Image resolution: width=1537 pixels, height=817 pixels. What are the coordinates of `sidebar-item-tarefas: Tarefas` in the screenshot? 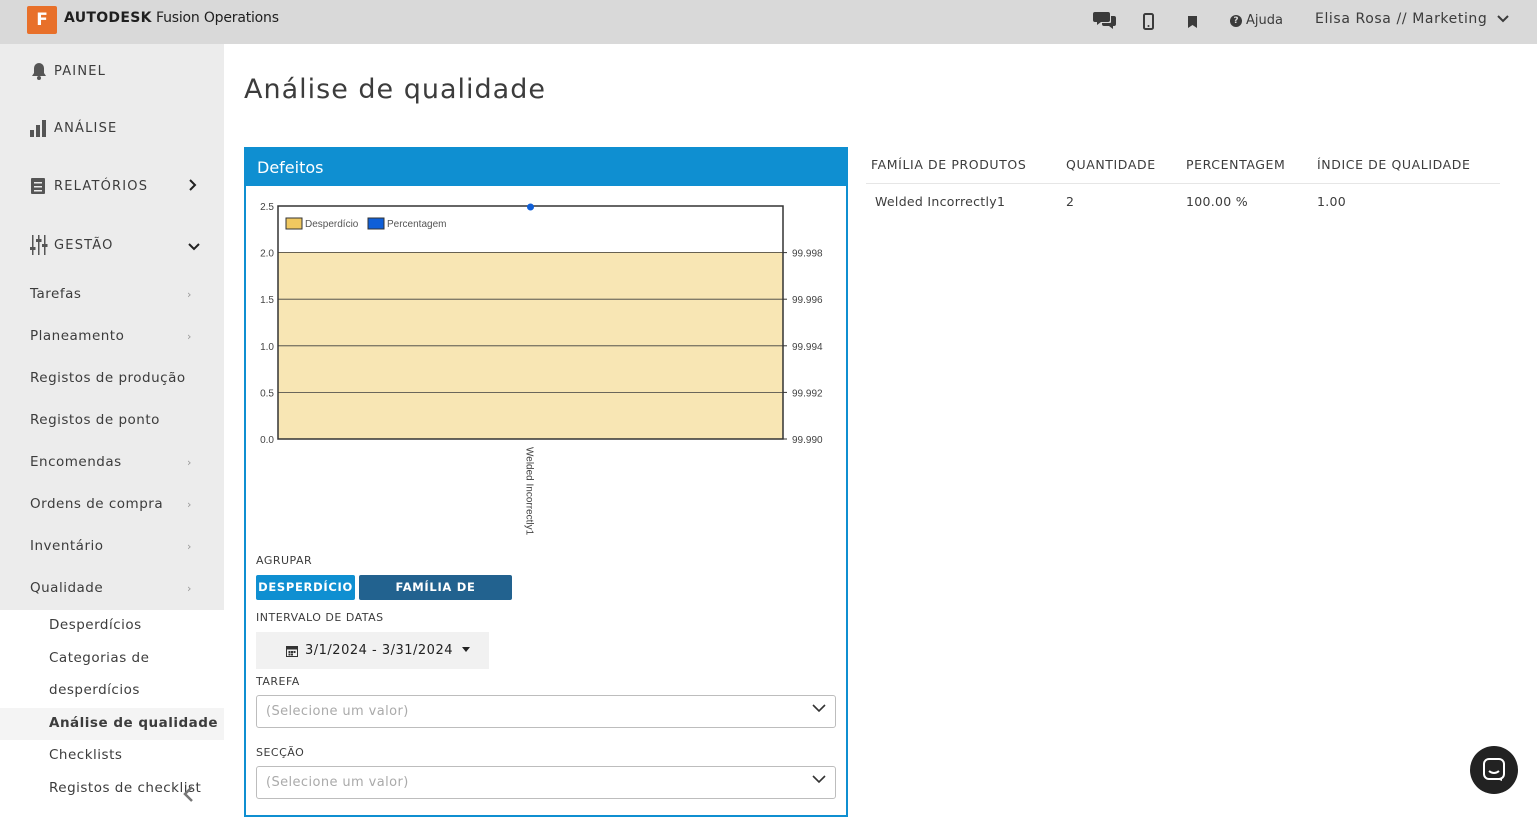 It's located at (55, 294).